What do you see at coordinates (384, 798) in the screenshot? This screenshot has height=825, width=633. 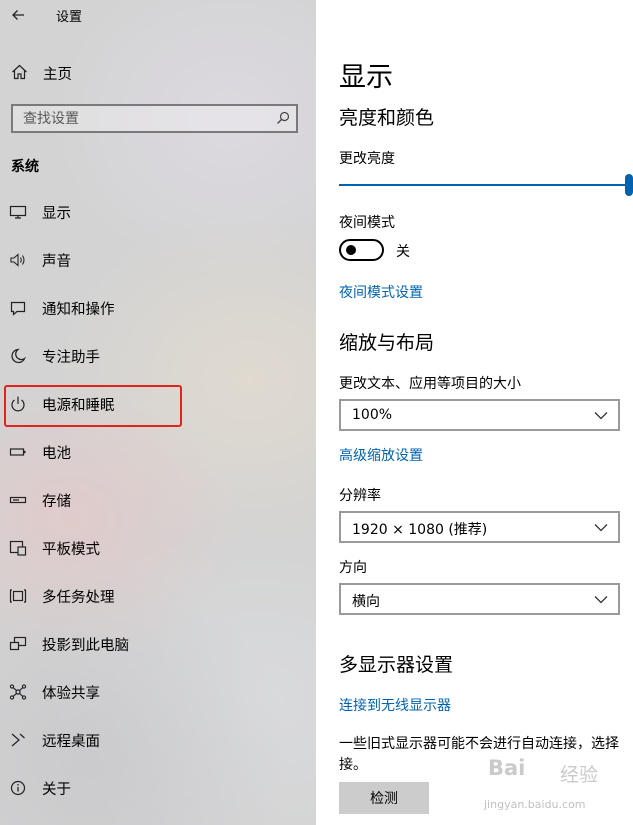 I see `detect-button: 检测` at bounding box center [384, 798].